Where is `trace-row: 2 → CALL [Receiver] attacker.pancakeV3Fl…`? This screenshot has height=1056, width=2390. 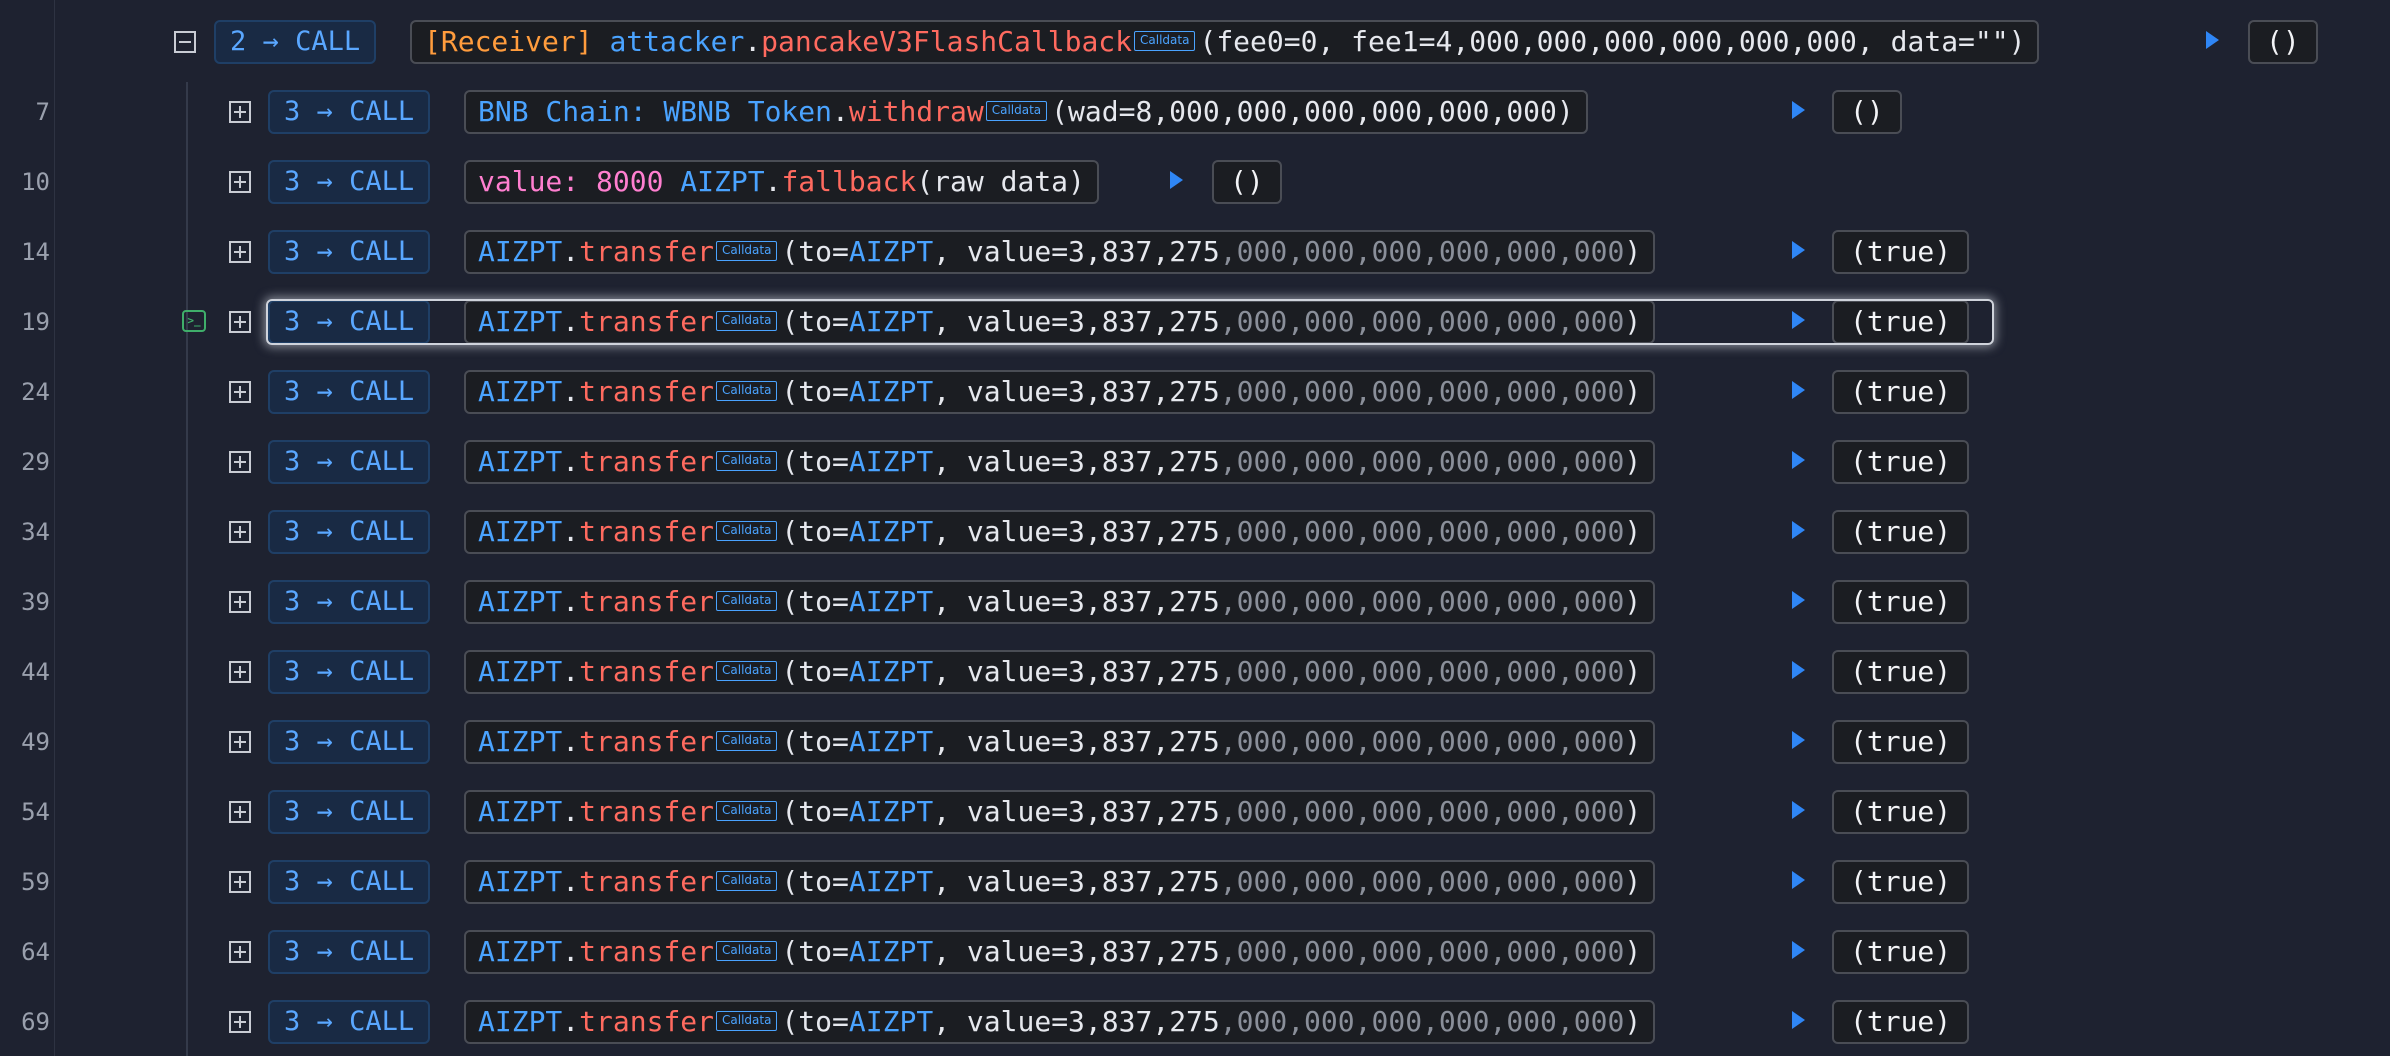
trace-row: 2 → CALL [Receiver] attacker.pancakeV3Fl… is located at coordinates (1195, 42).